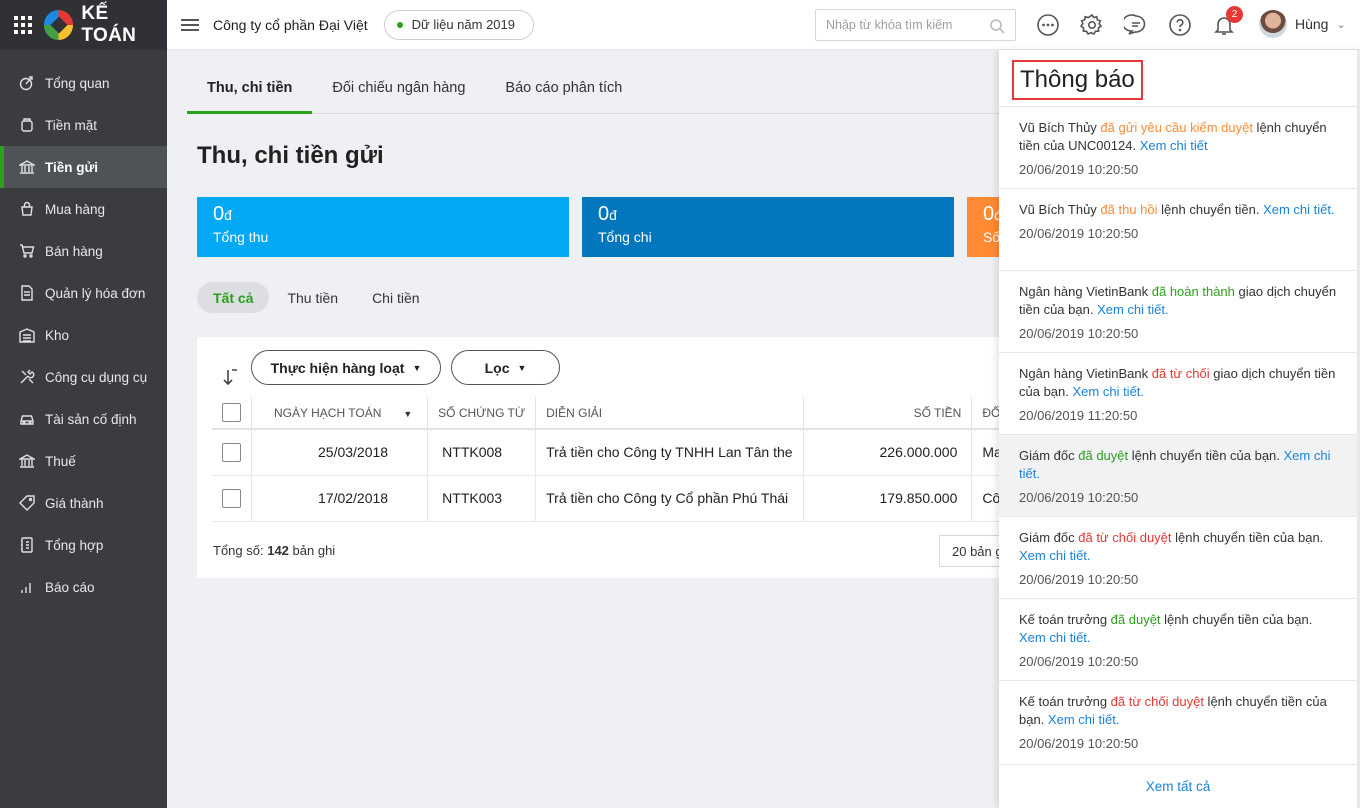  What do you see at coordinates (71, 125) in the screenshot?
I see `sidebar-item-label: Tiền mặt` at bounding box center [71, 125].